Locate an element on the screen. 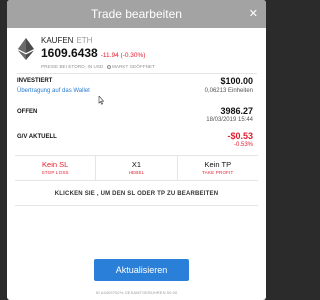  leverage-control: X1 HEBEL is located at coordinates (137, 168).